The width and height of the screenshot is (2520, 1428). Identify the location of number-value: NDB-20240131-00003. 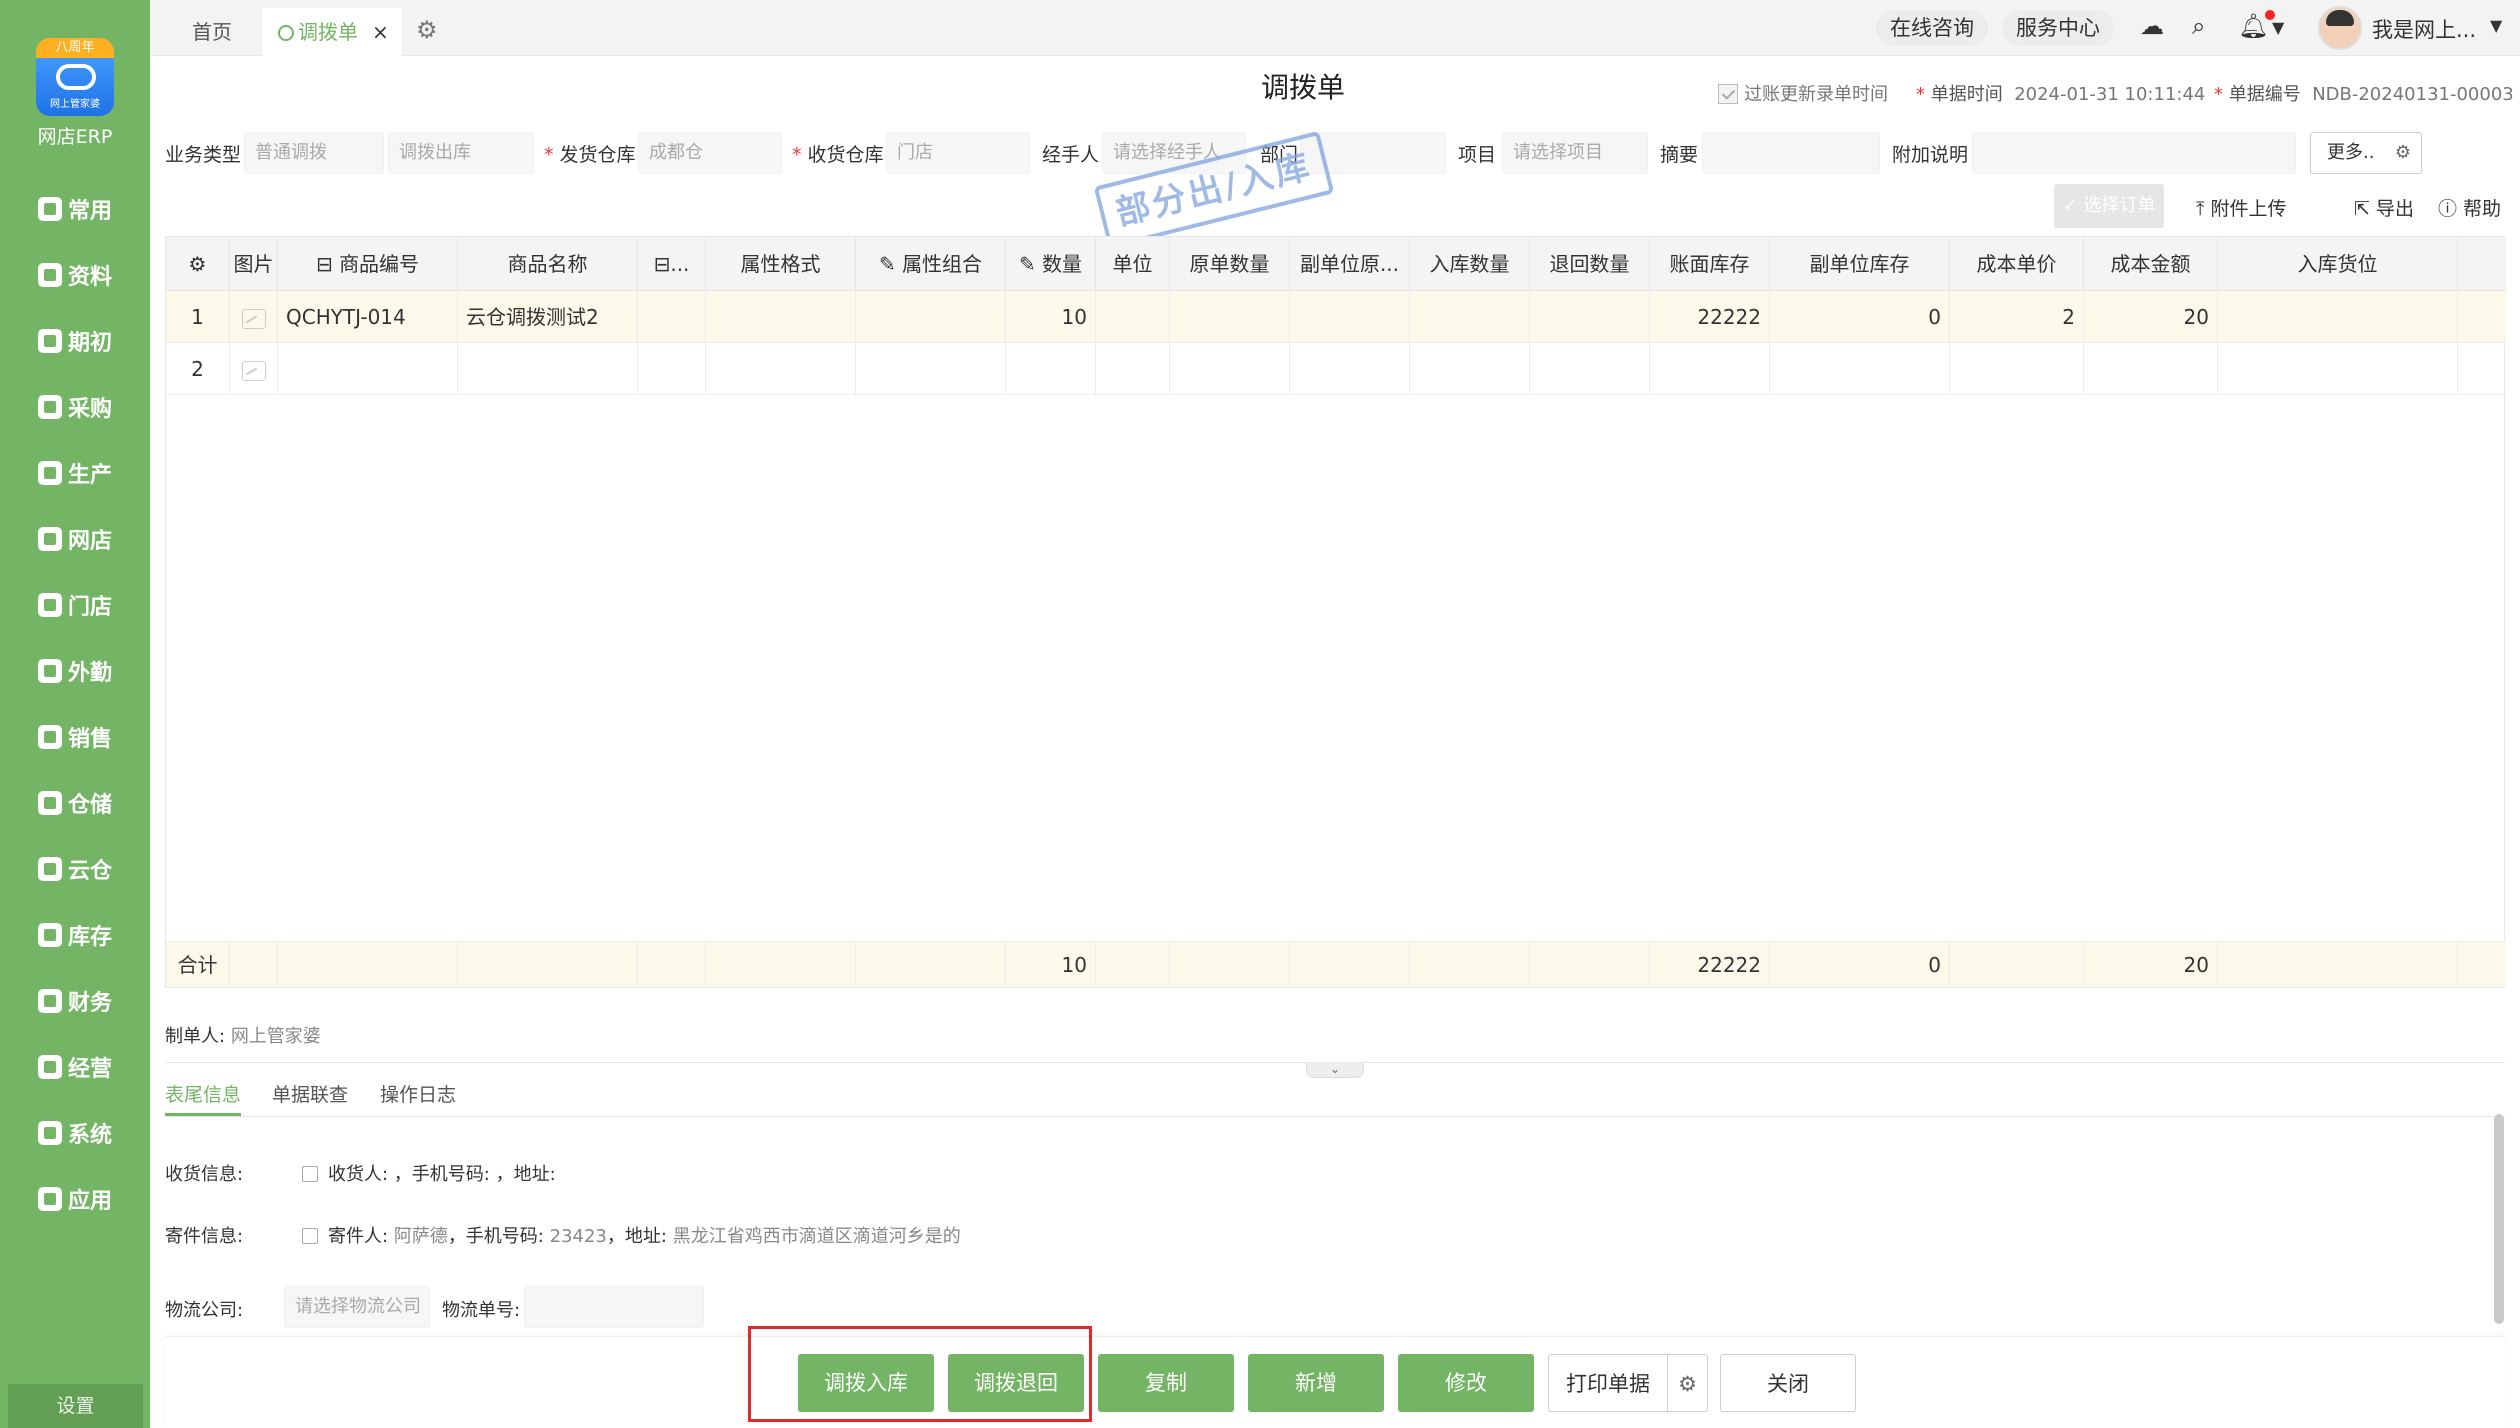
(2413, 94).